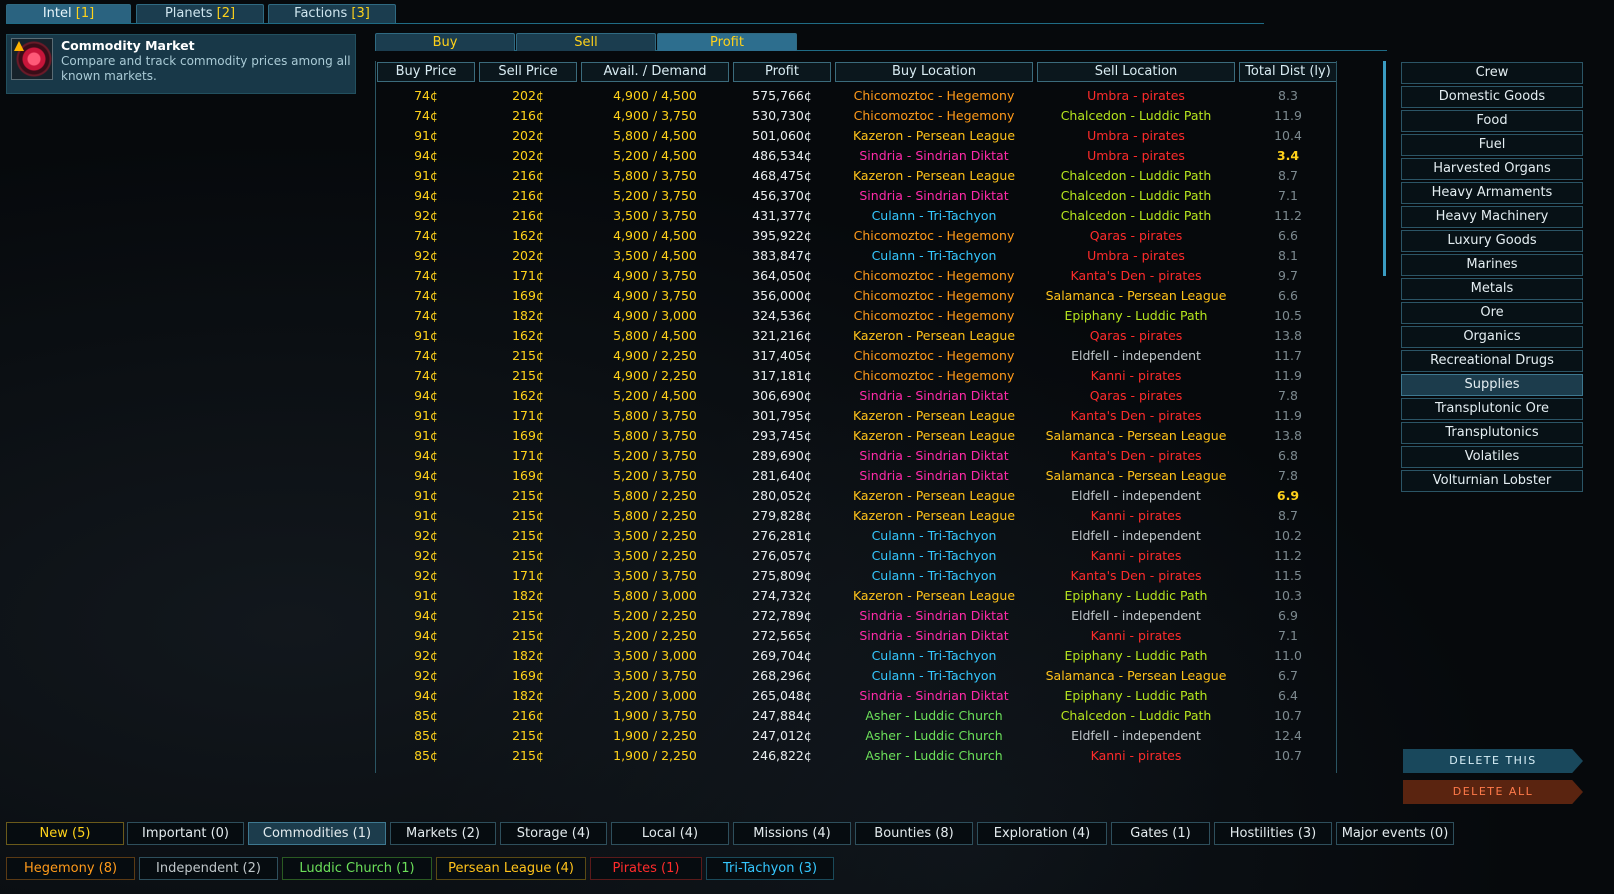 This screenshot has width=1614, height=894. Describe the element at coordinates (1492, 361) in the screenshot. I see `commodity-item: Recreational Drugs` at that location.